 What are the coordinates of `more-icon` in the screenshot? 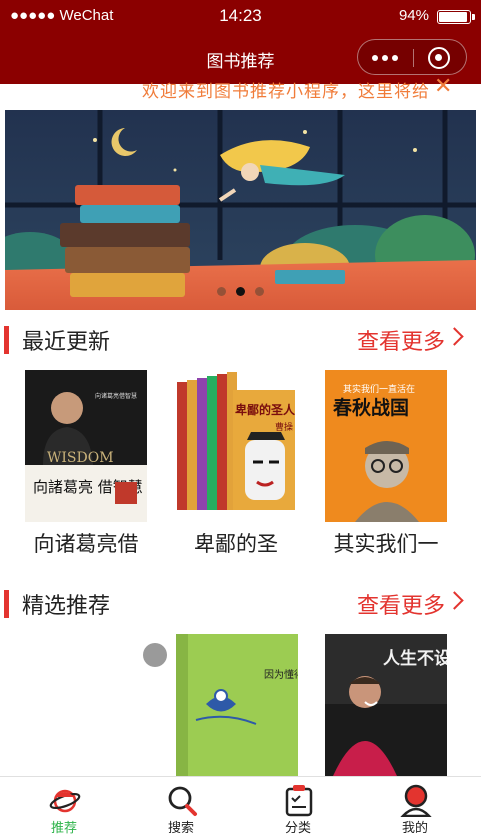 It's located at (386, 57).